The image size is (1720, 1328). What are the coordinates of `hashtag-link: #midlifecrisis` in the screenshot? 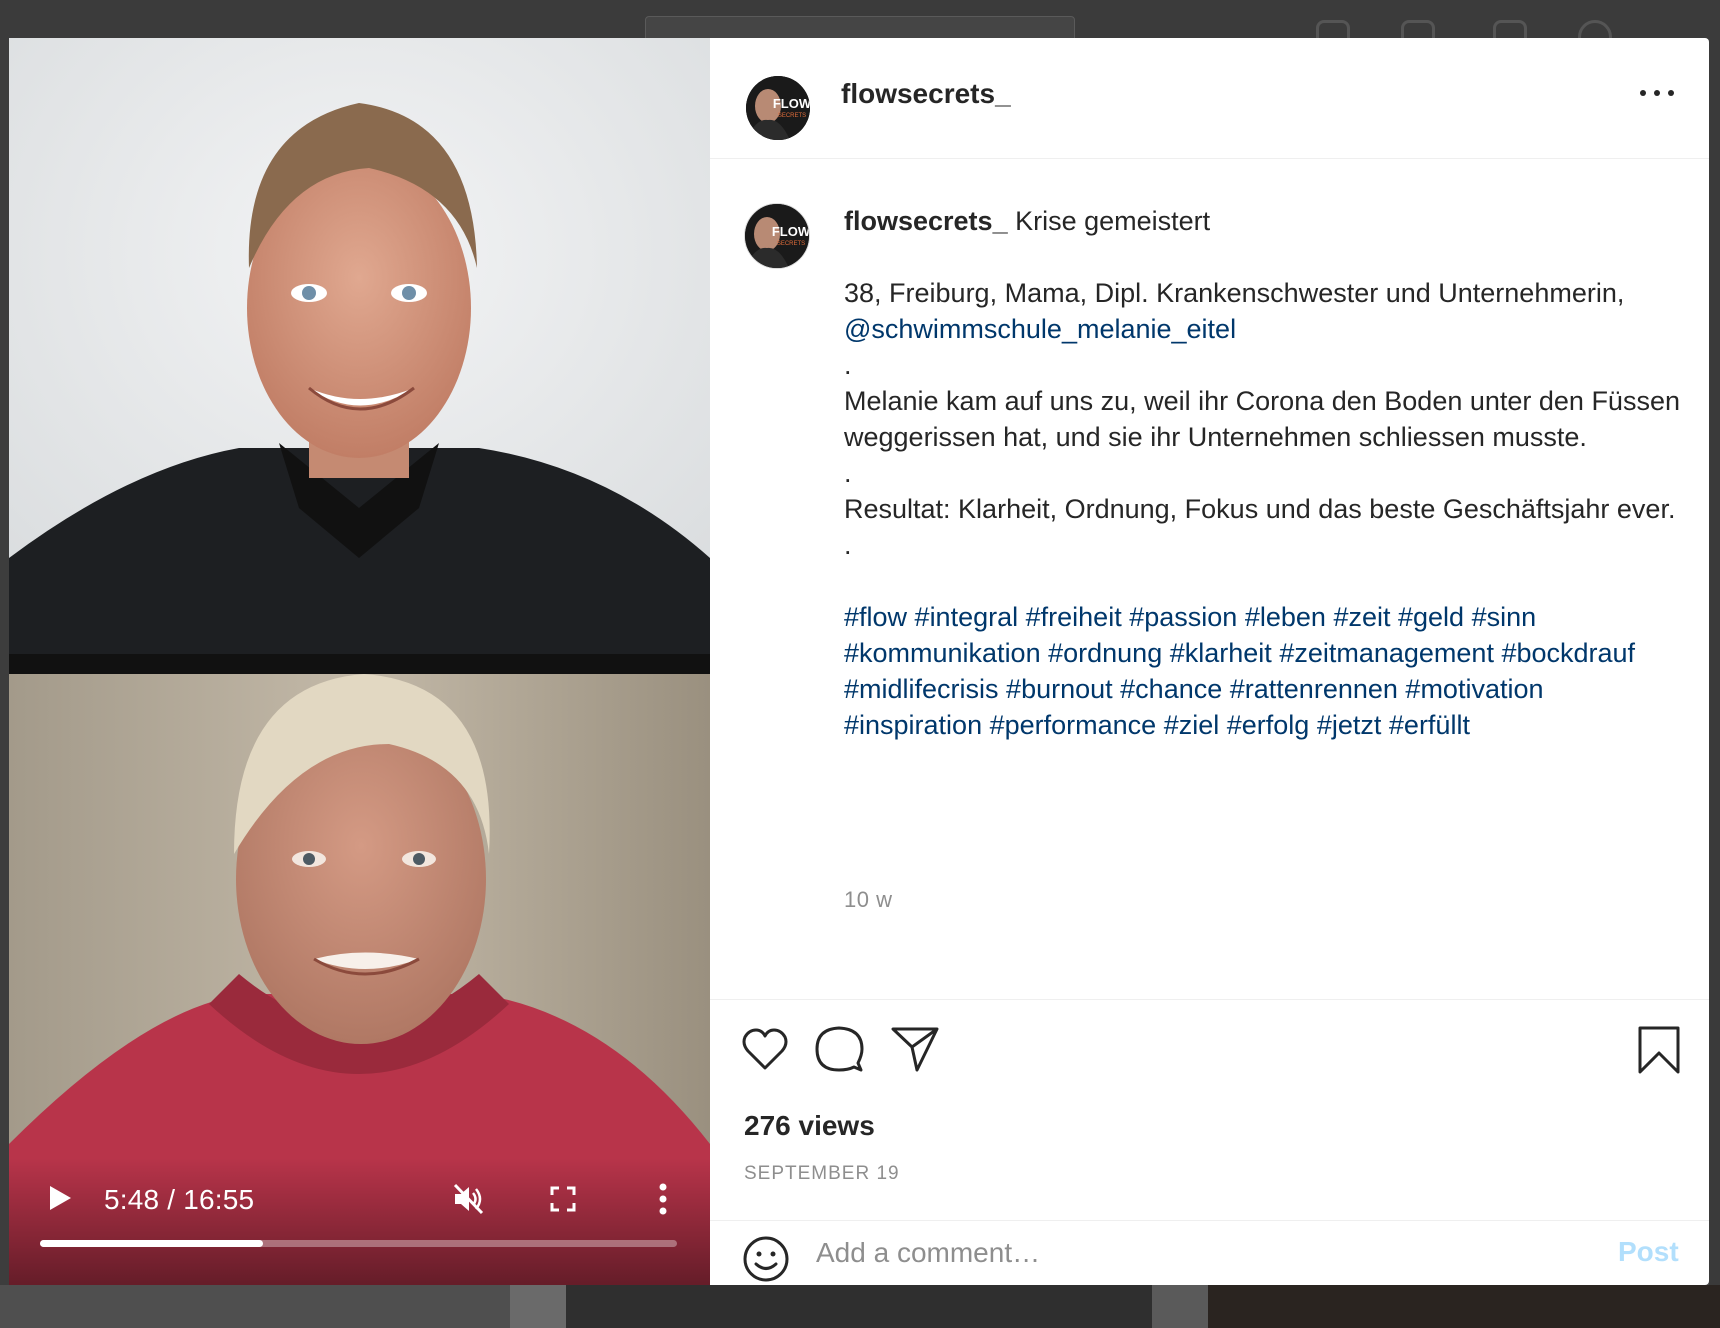 It's located at (921, 689).